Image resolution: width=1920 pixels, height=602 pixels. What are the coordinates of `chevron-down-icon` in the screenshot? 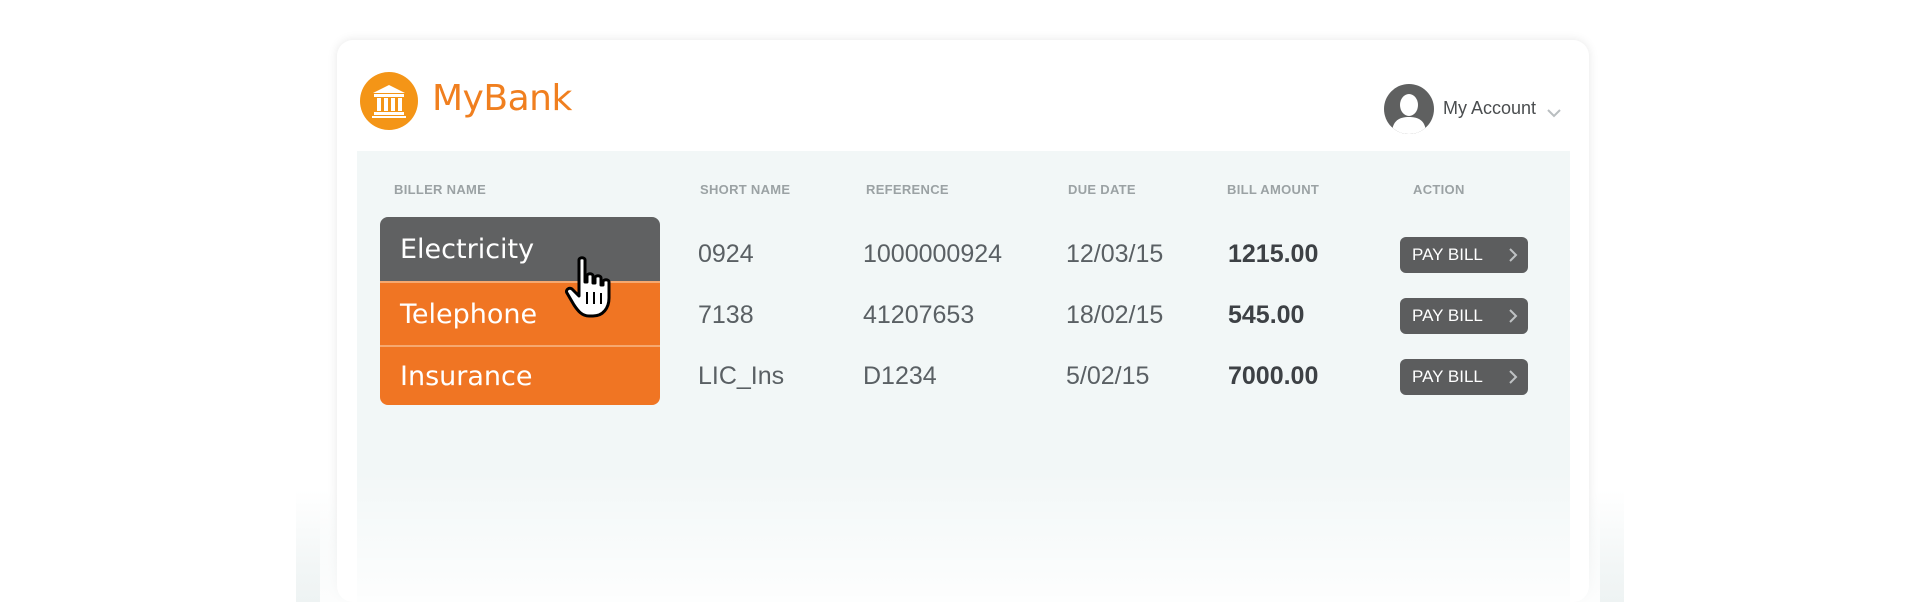 It's located at (1554, 112).